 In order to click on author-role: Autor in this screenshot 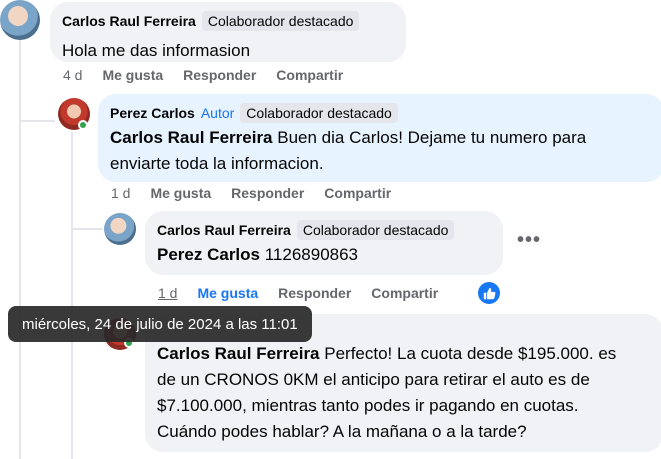, I will do `click(217, 113)`.